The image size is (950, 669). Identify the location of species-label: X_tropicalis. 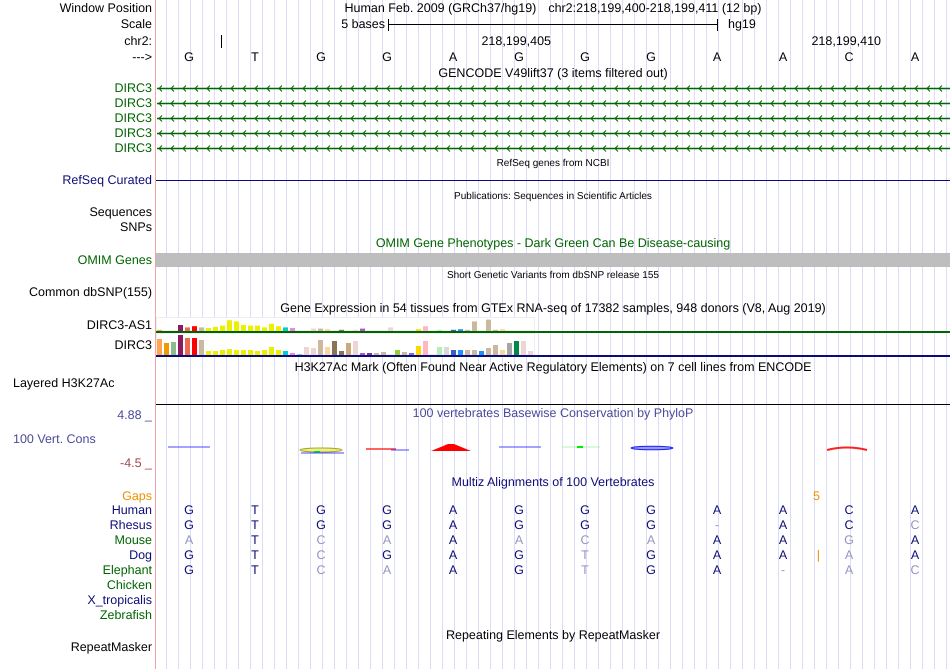
(119, 600).